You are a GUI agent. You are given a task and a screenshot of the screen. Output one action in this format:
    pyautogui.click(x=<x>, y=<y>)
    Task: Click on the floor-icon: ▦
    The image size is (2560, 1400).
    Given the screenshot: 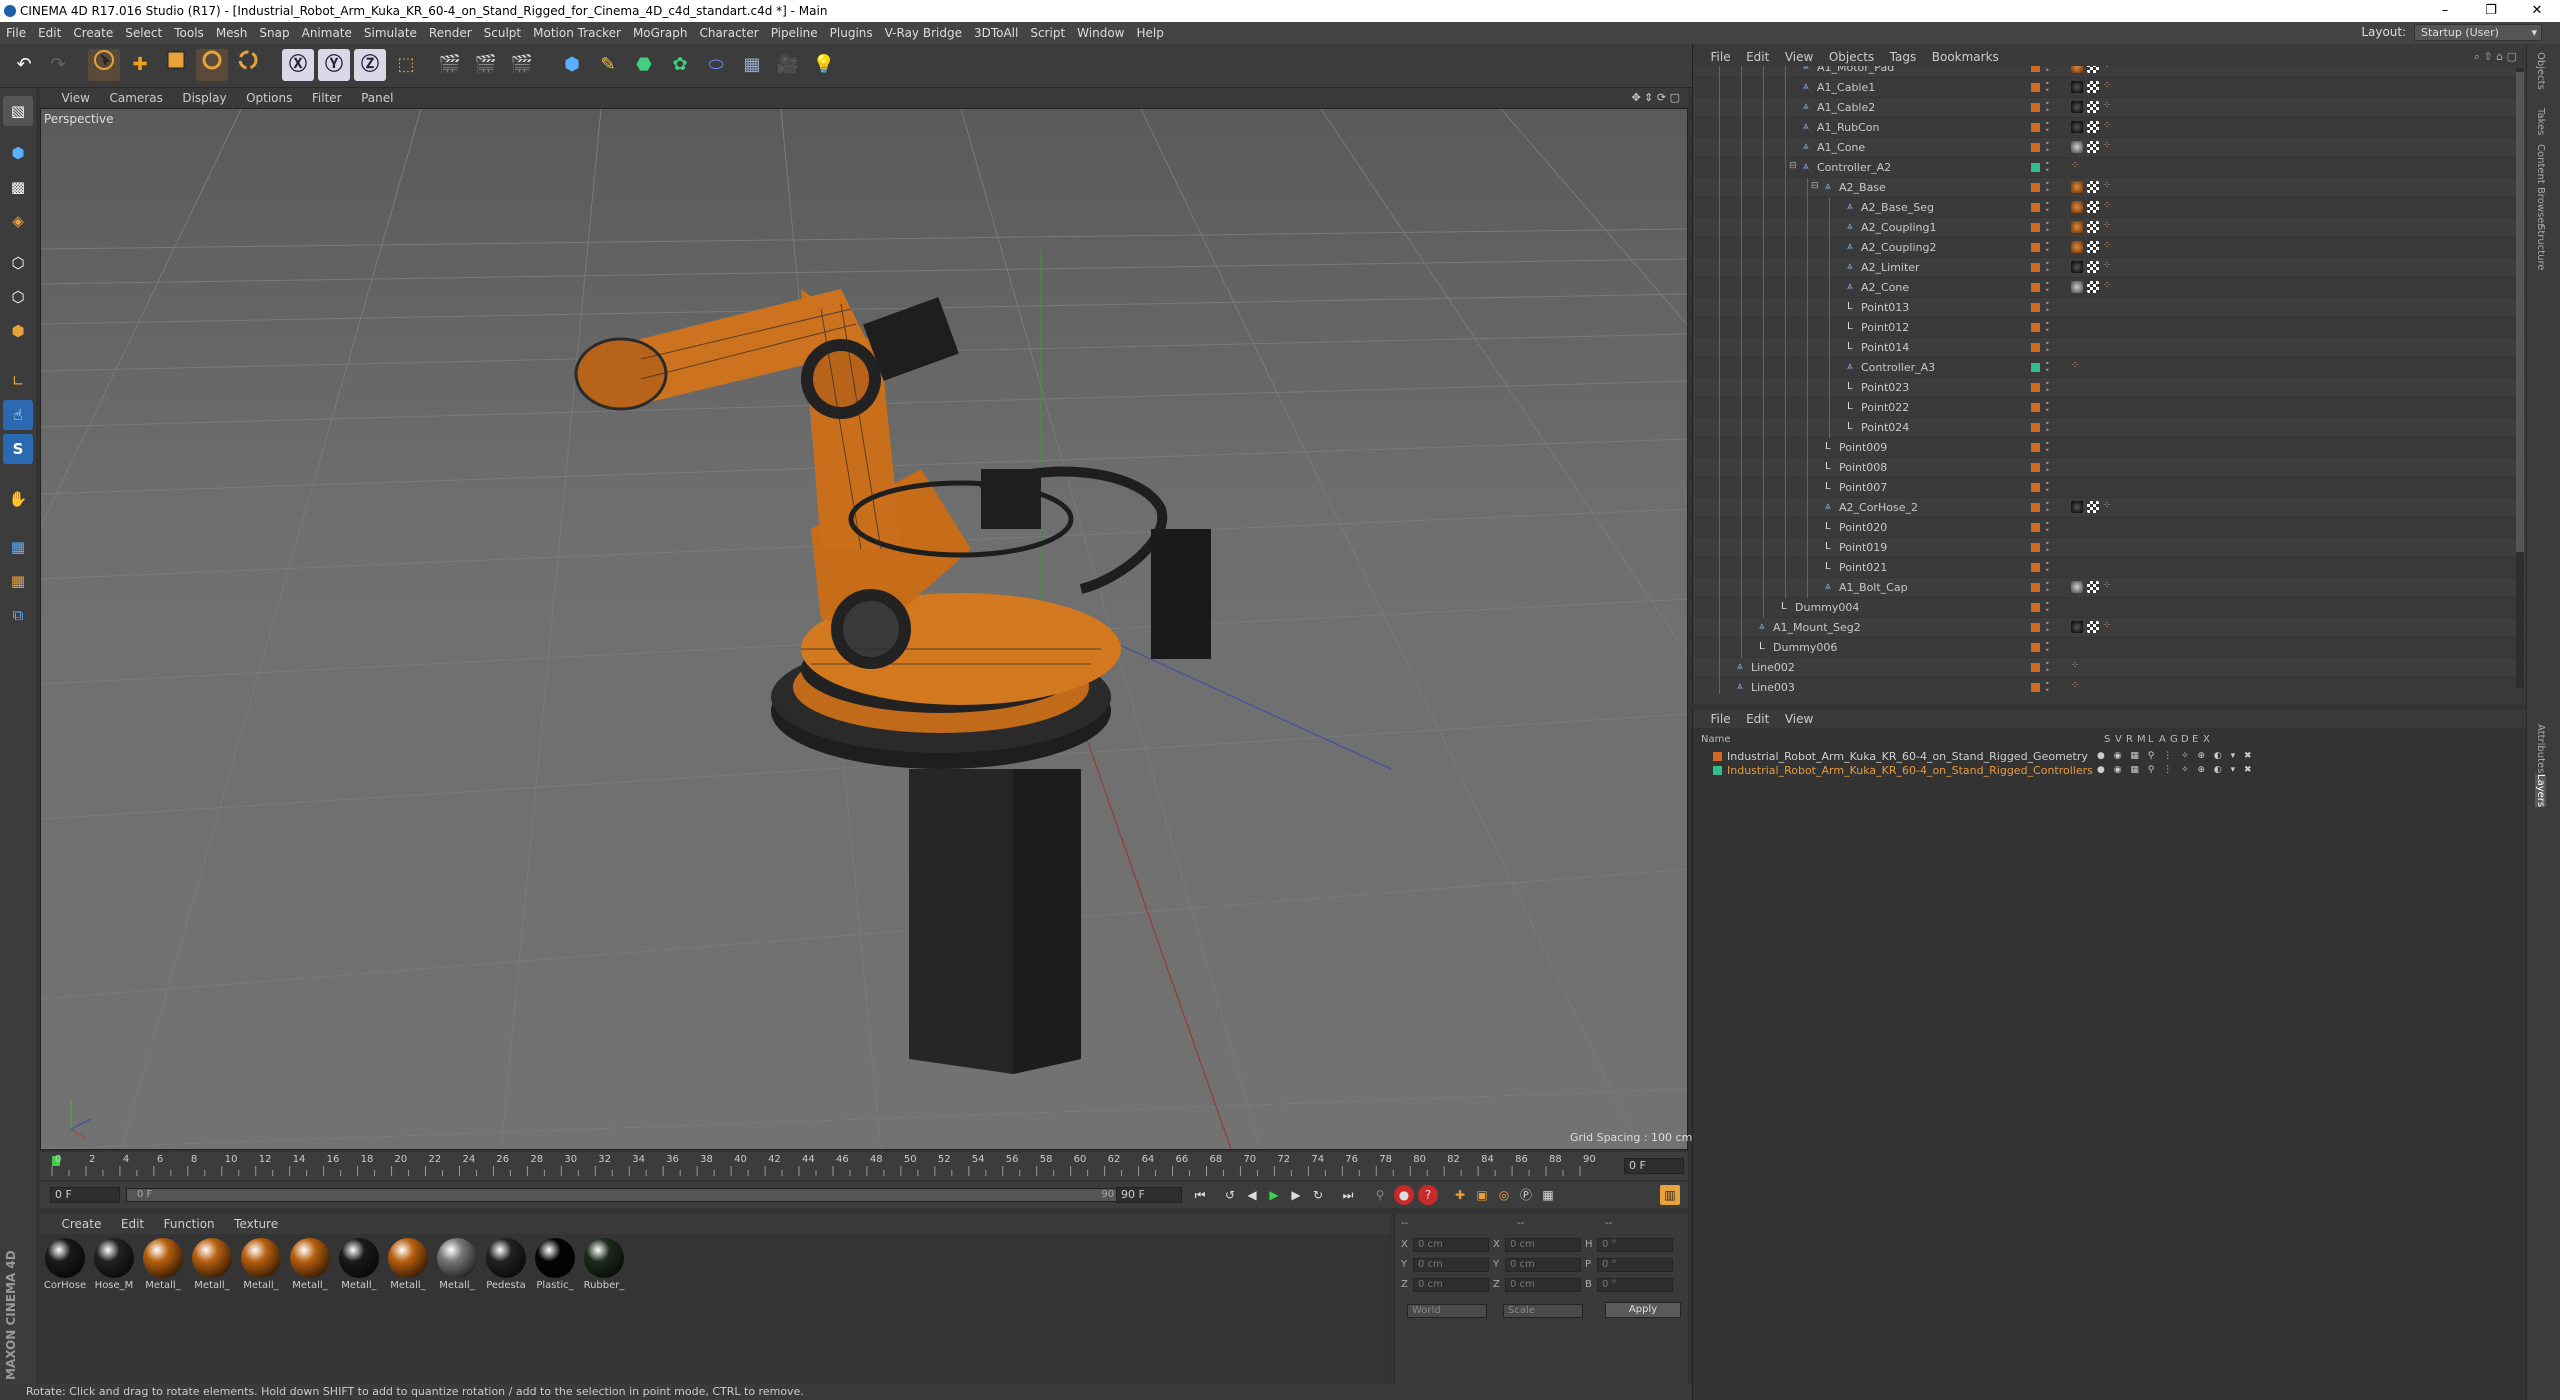 What is the action you would take?
    pyautogui.click(x=752, y=65)
    